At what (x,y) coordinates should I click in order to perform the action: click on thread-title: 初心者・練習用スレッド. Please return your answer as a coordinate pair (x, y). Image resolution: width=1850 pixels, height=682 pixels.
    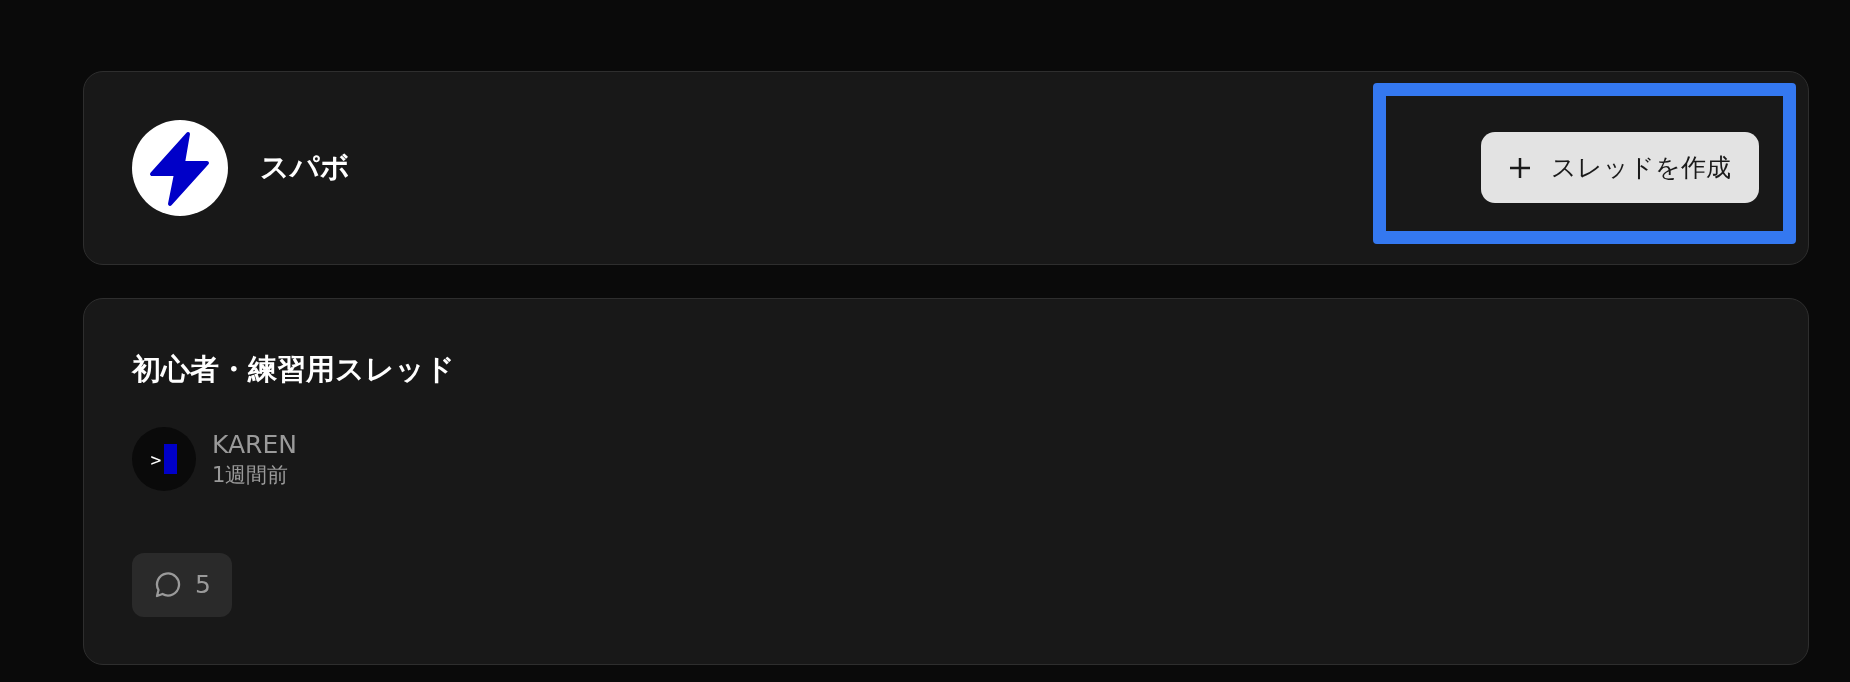
    Looking at the image, I should click on (294, 369).